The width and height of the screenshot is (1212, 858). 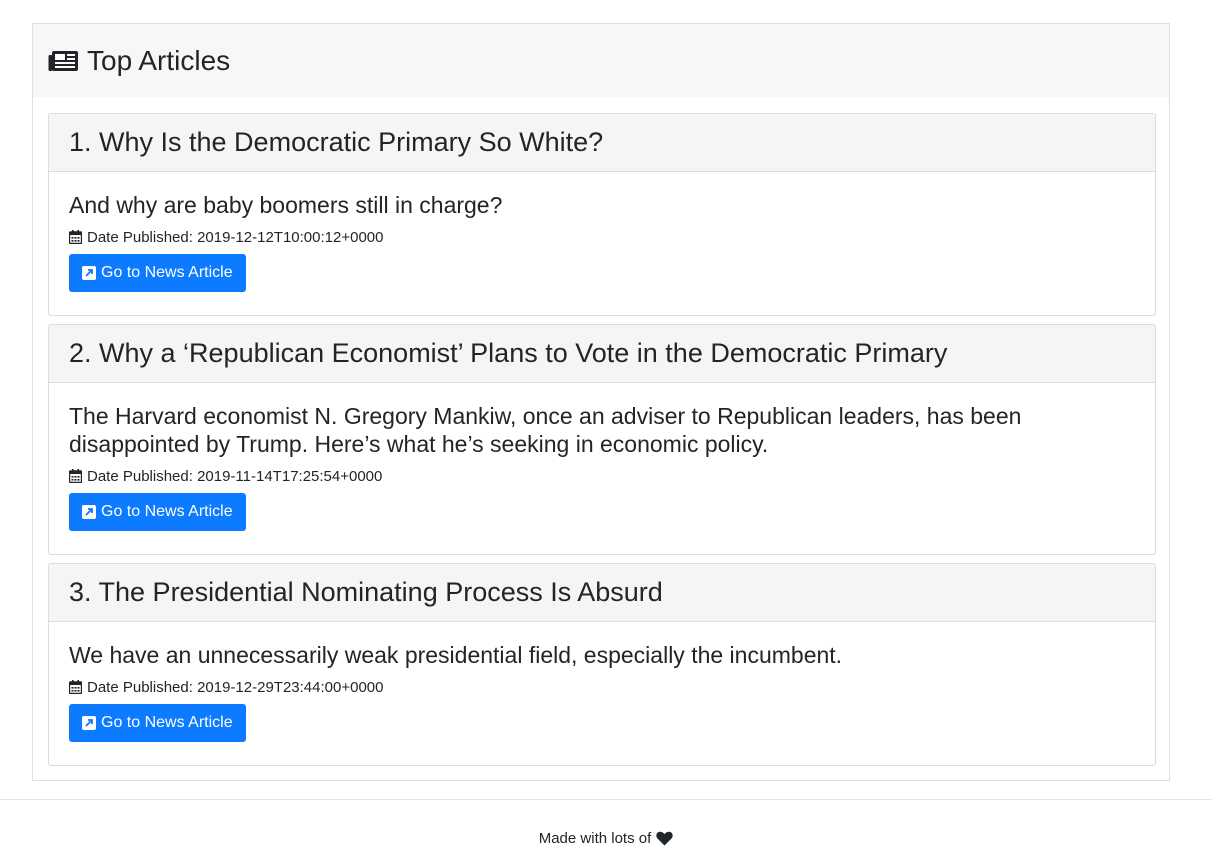 What do you see at coordinates (602, 687) in the screenshot?
I see `article-date: Date Published: 2019-12-29T23:44:00+0000` at bounding box center [602, 687].